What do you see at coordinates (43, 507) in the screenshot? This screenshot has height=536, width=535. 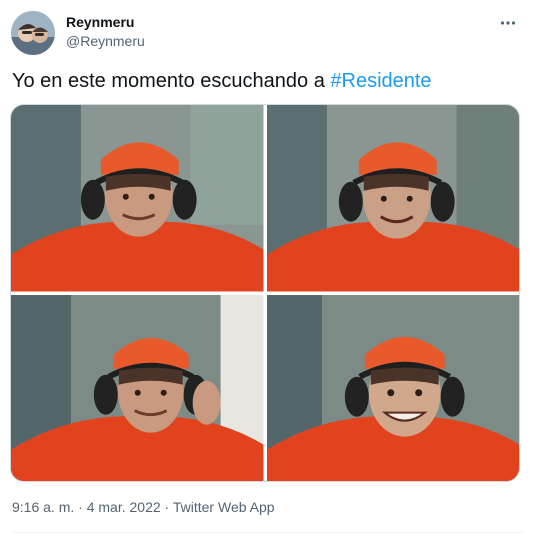 I see `tweet-time: 9:16 a. m.` at bounding box center [43, 507].